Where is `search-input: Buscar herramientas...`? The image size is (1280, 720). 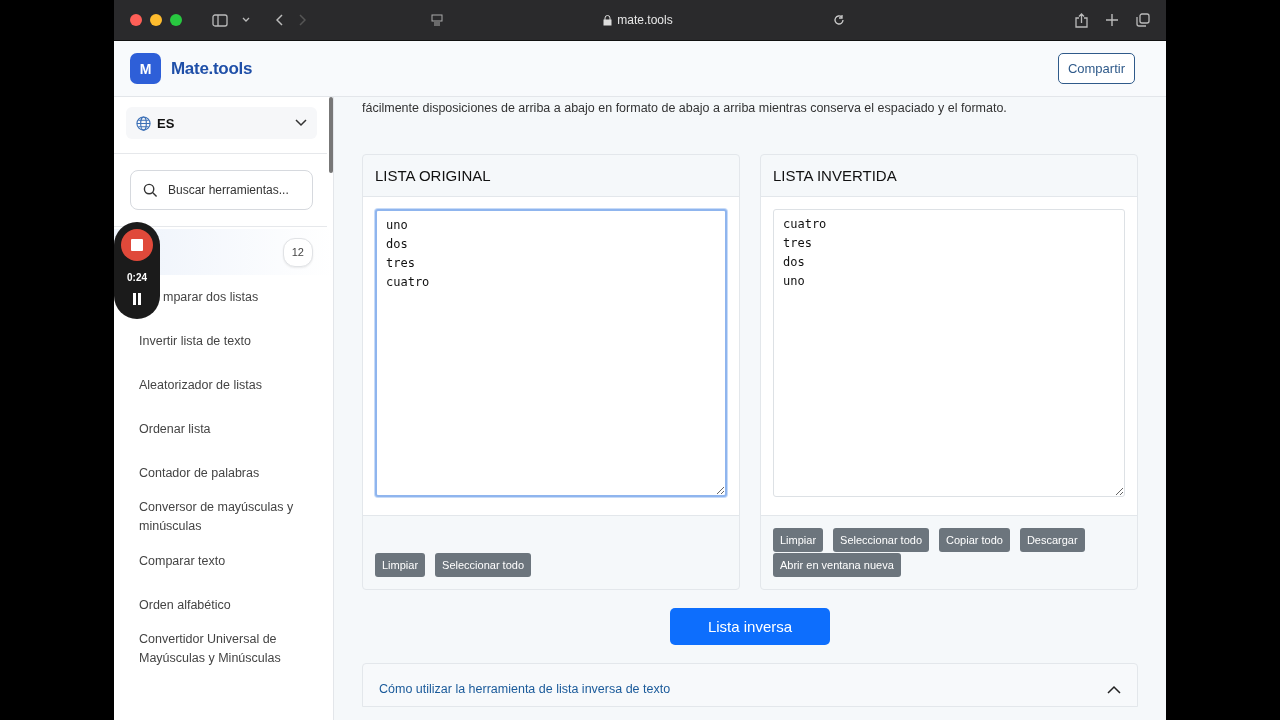
search-input: Buscar herramientas... is located at coordinates (233, 190).